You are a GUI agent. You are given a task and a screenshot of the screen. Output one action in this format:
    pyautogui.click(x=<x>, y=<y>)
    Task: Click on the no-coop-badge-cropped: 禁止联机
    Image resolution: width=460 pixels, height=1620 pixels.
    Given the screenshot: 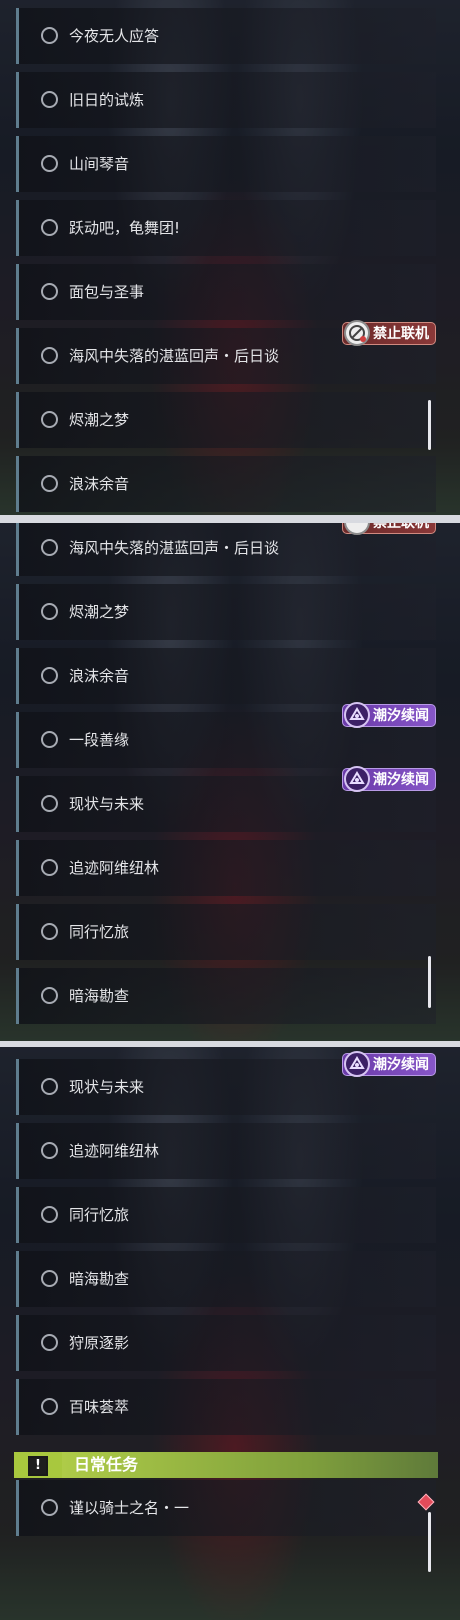 What is the action you would take?
    pyautogui.click(x=389, y=529)
    